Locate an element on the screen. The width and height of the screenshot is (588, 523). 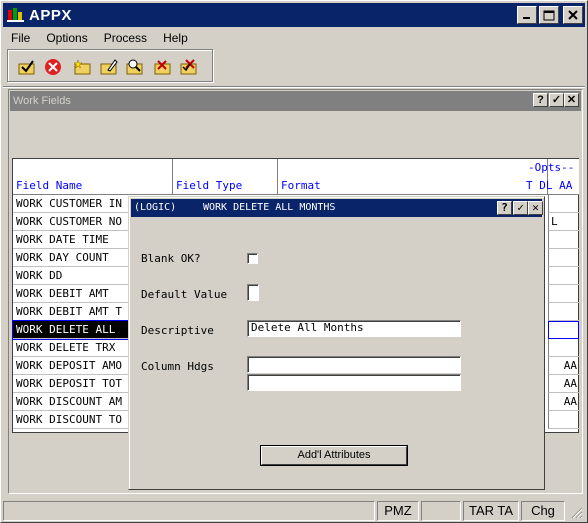
dialog-title: WORK DELETE ALL MONTHS is located at coordinates (269, 207).